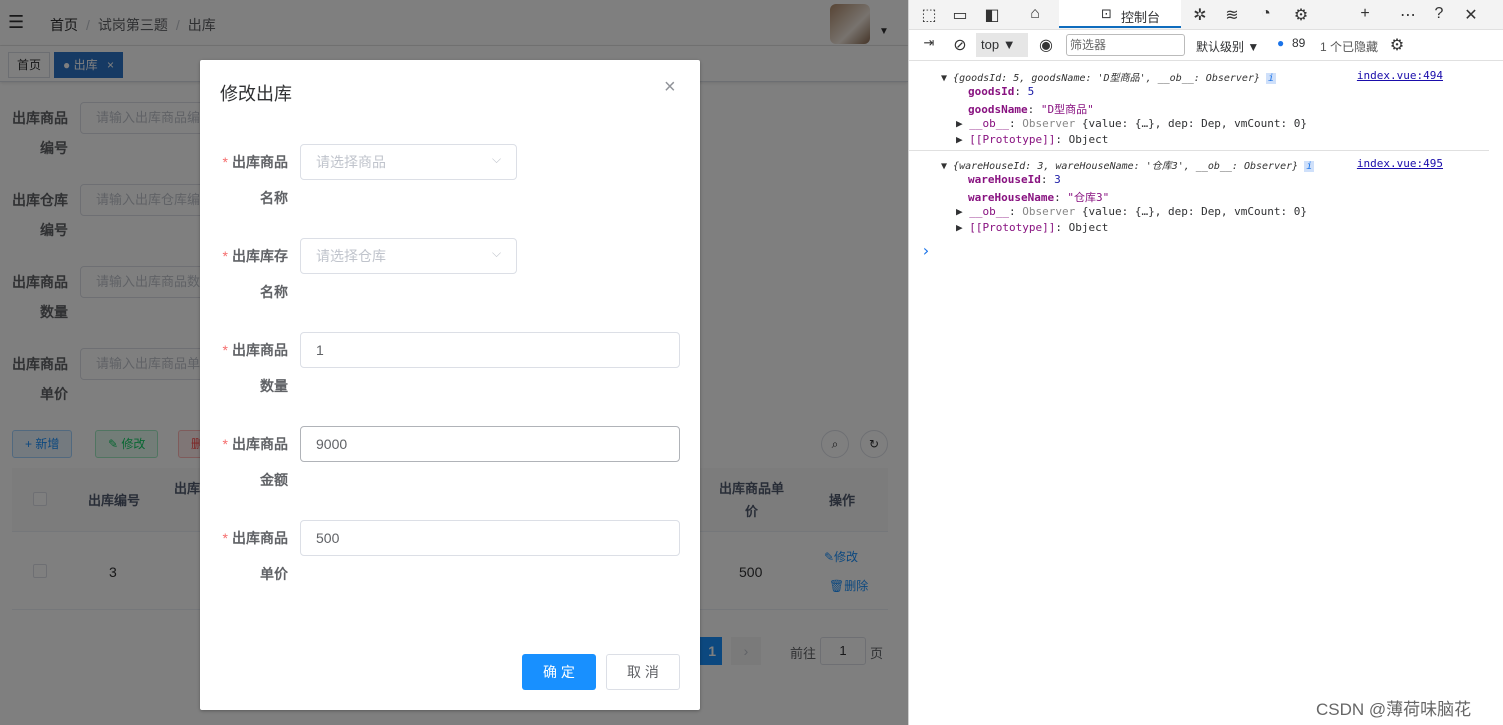  I want to click on form-label: 数量, so click(274, 386).